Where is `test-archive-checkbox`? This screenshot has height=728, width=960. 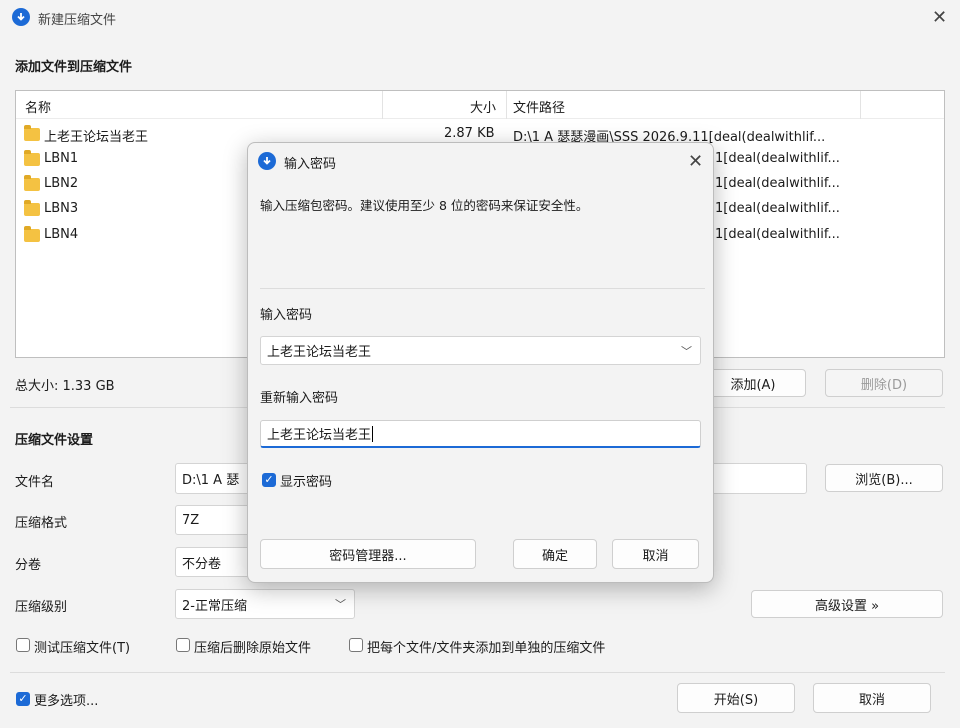
test-archive-checkbox is located at coordinates (23, 645).